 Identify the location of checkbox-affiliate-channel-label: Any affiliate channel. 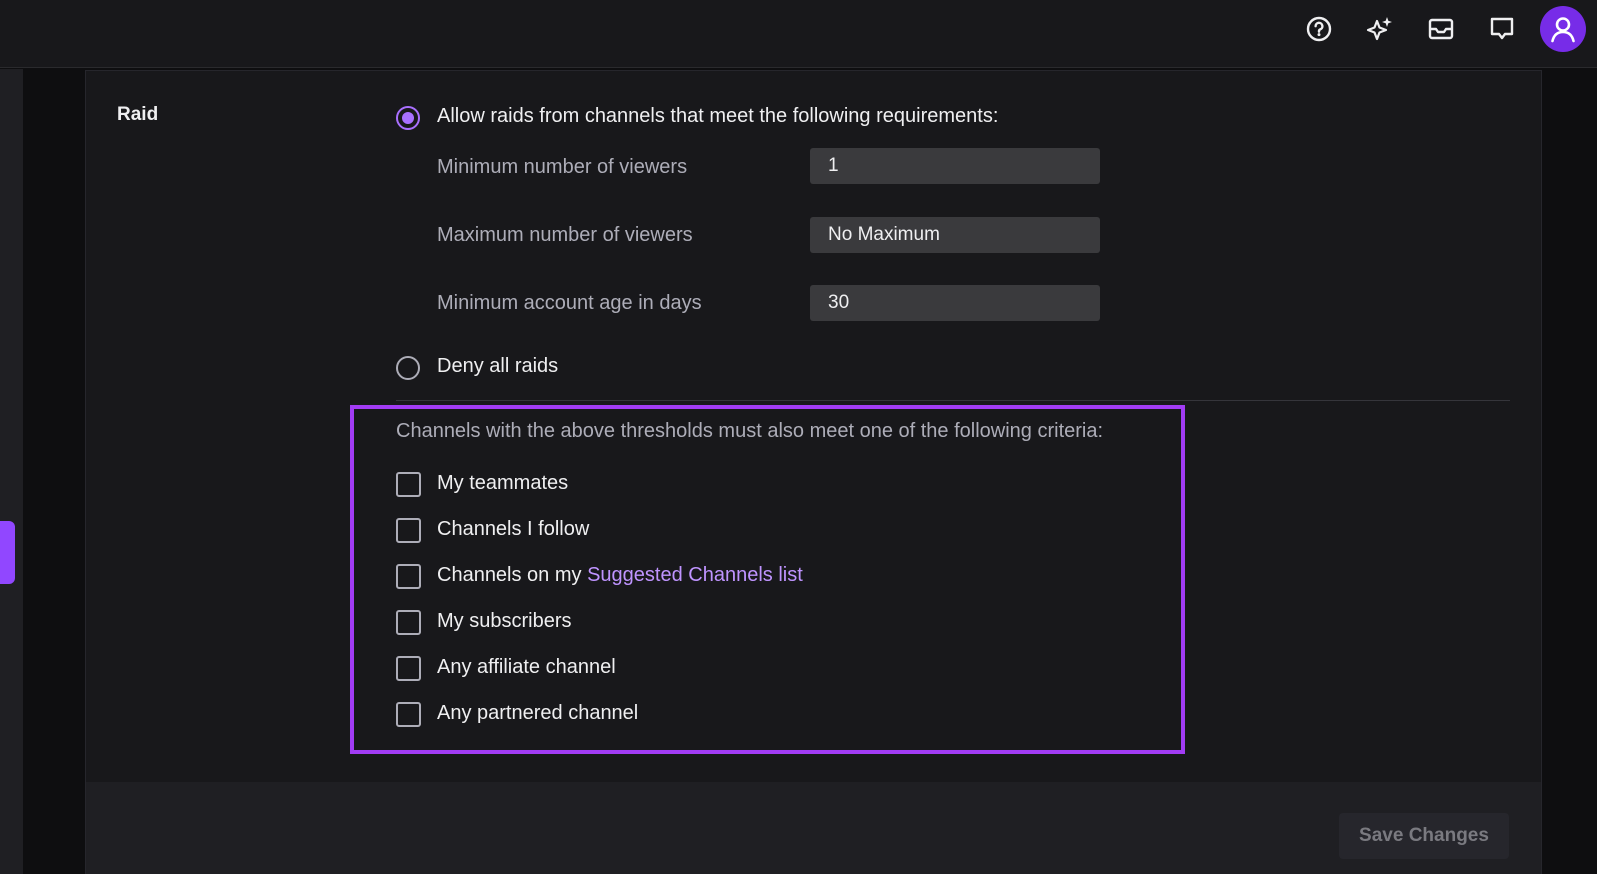
(526, 667).